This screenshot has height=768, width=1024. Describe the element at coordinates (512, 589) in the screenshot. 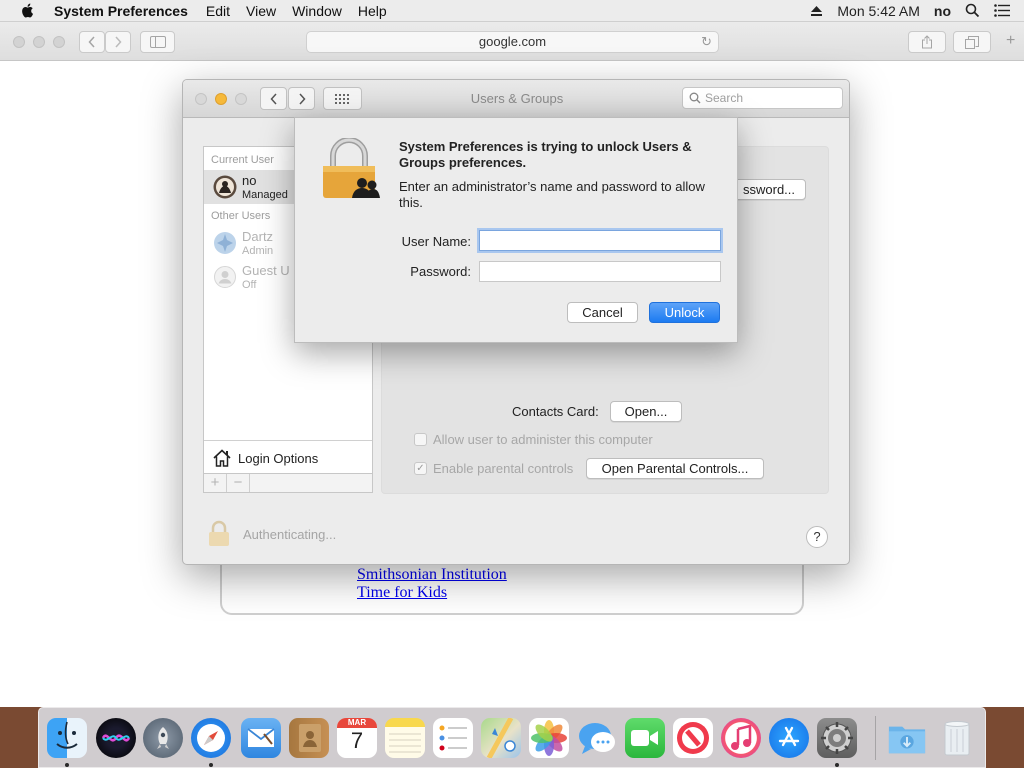

I see `web-content-frame` at that location.